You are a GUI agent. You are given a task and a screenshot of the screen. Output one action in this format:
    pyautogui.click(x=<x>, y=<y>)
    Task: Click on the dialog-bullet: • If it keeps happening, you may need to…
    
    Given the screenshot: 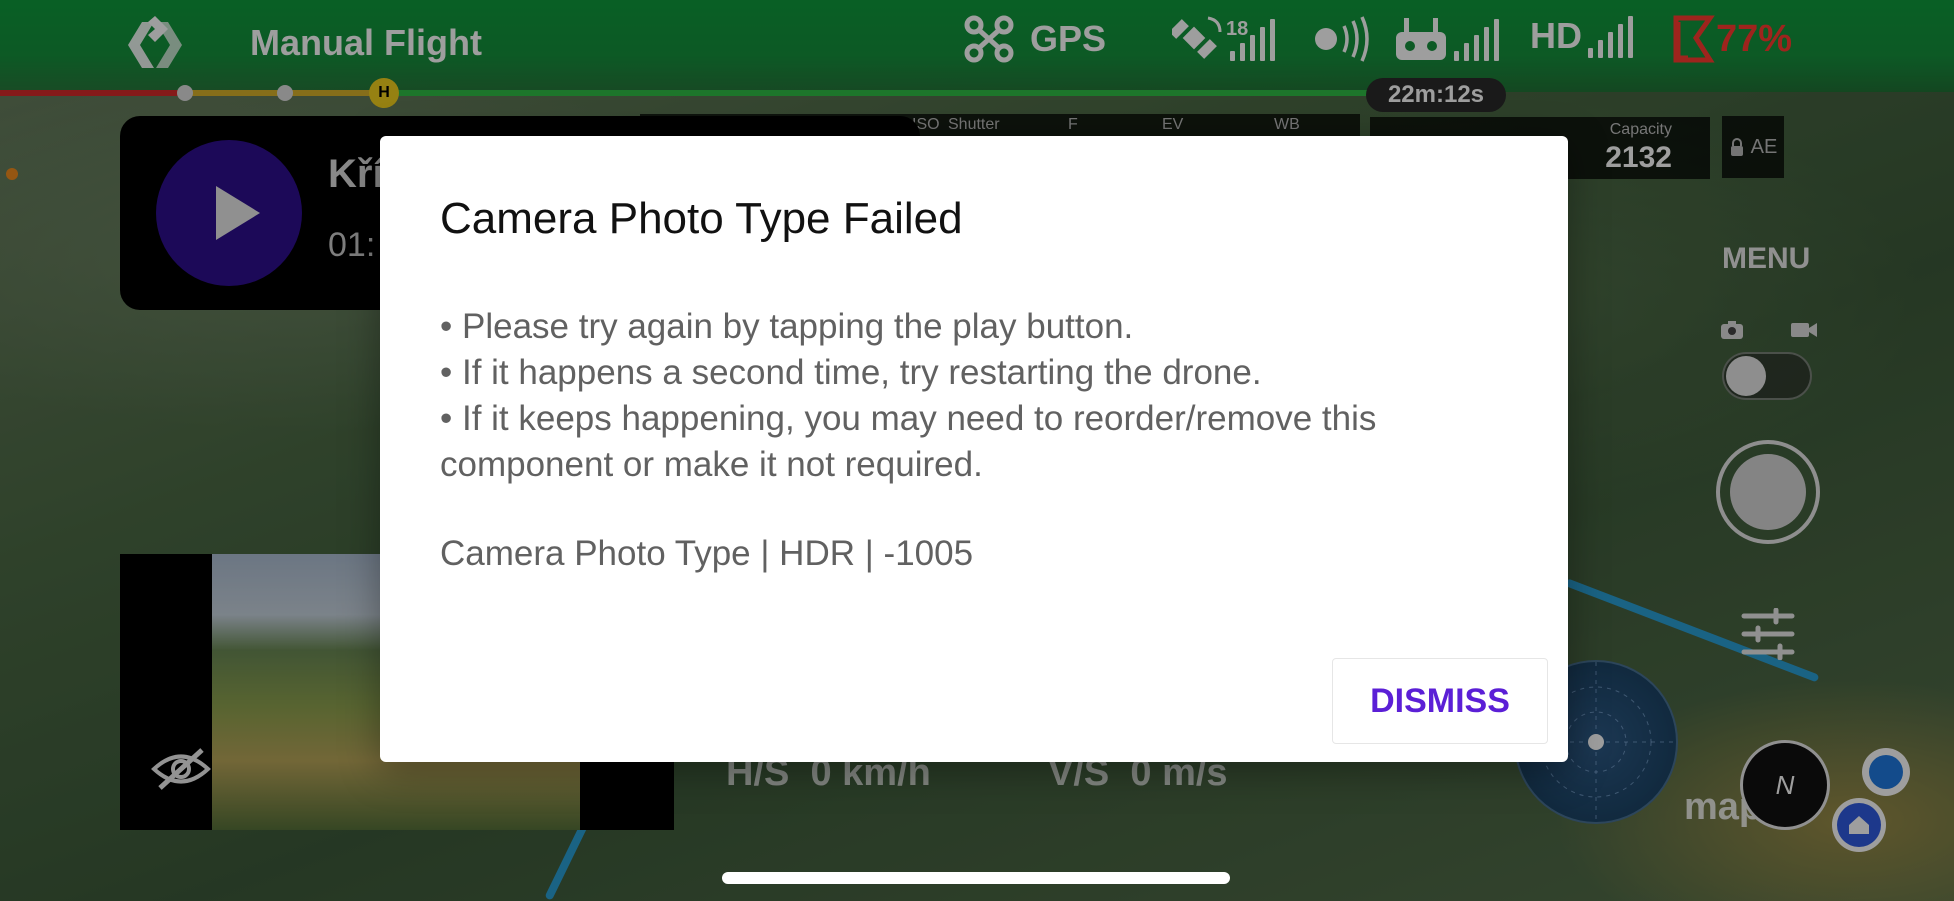 What is the action you would take?
    pyautogui.click(x=908, y=441)
    